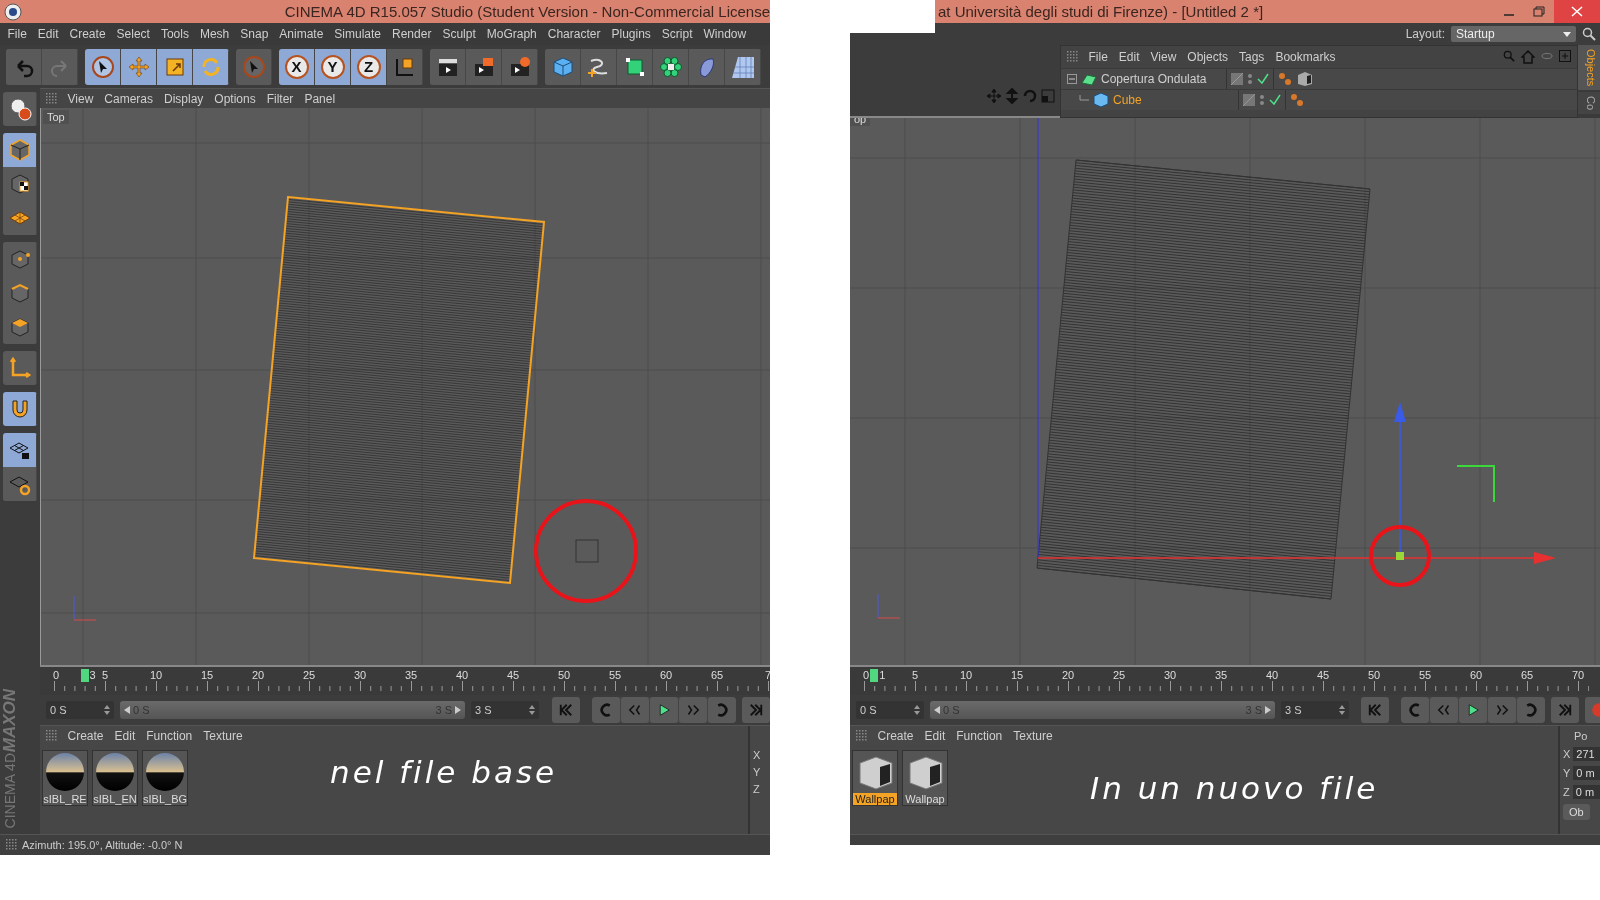 Image resolution: width=1600 pixels, height=900 pixels. Describe the element at coordinates (1251, 57) in the screenshot. I see `menu-item: Tags` at that location.